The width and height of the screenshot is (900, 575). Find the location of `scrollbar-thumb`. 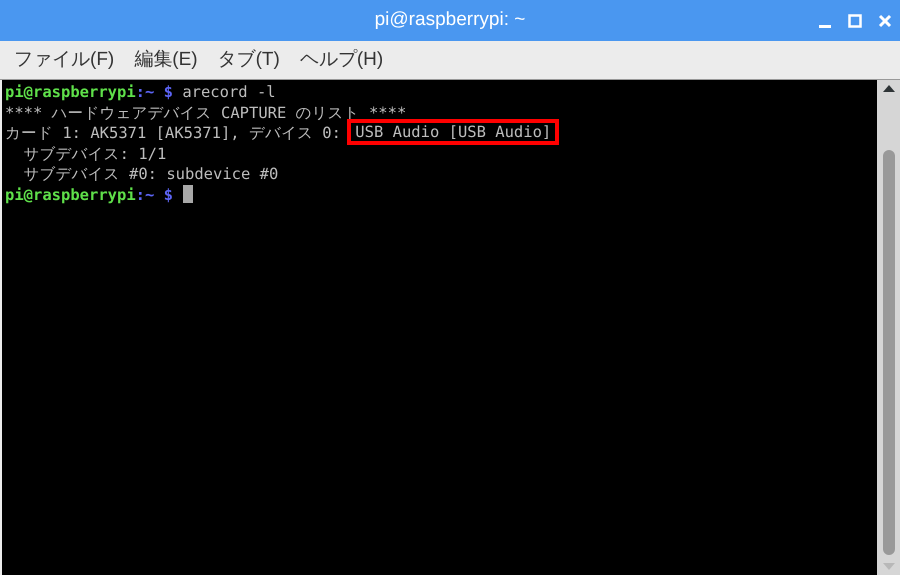

scrollbar-thumb is located at coordinates (888, 352).